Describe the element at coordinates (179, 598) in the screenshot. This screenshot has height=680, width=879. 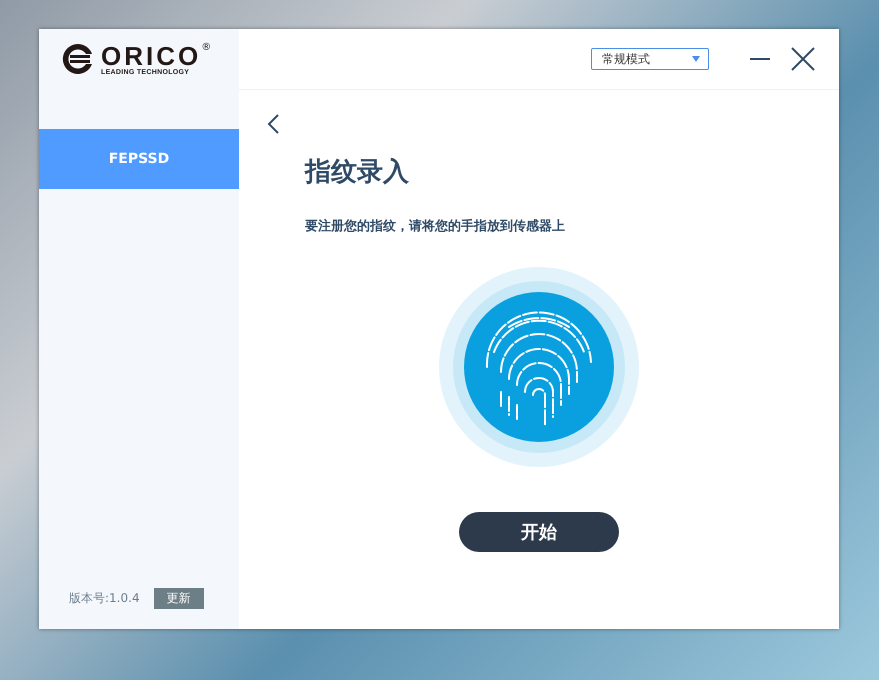
I see `update-button: 更新` at that location.